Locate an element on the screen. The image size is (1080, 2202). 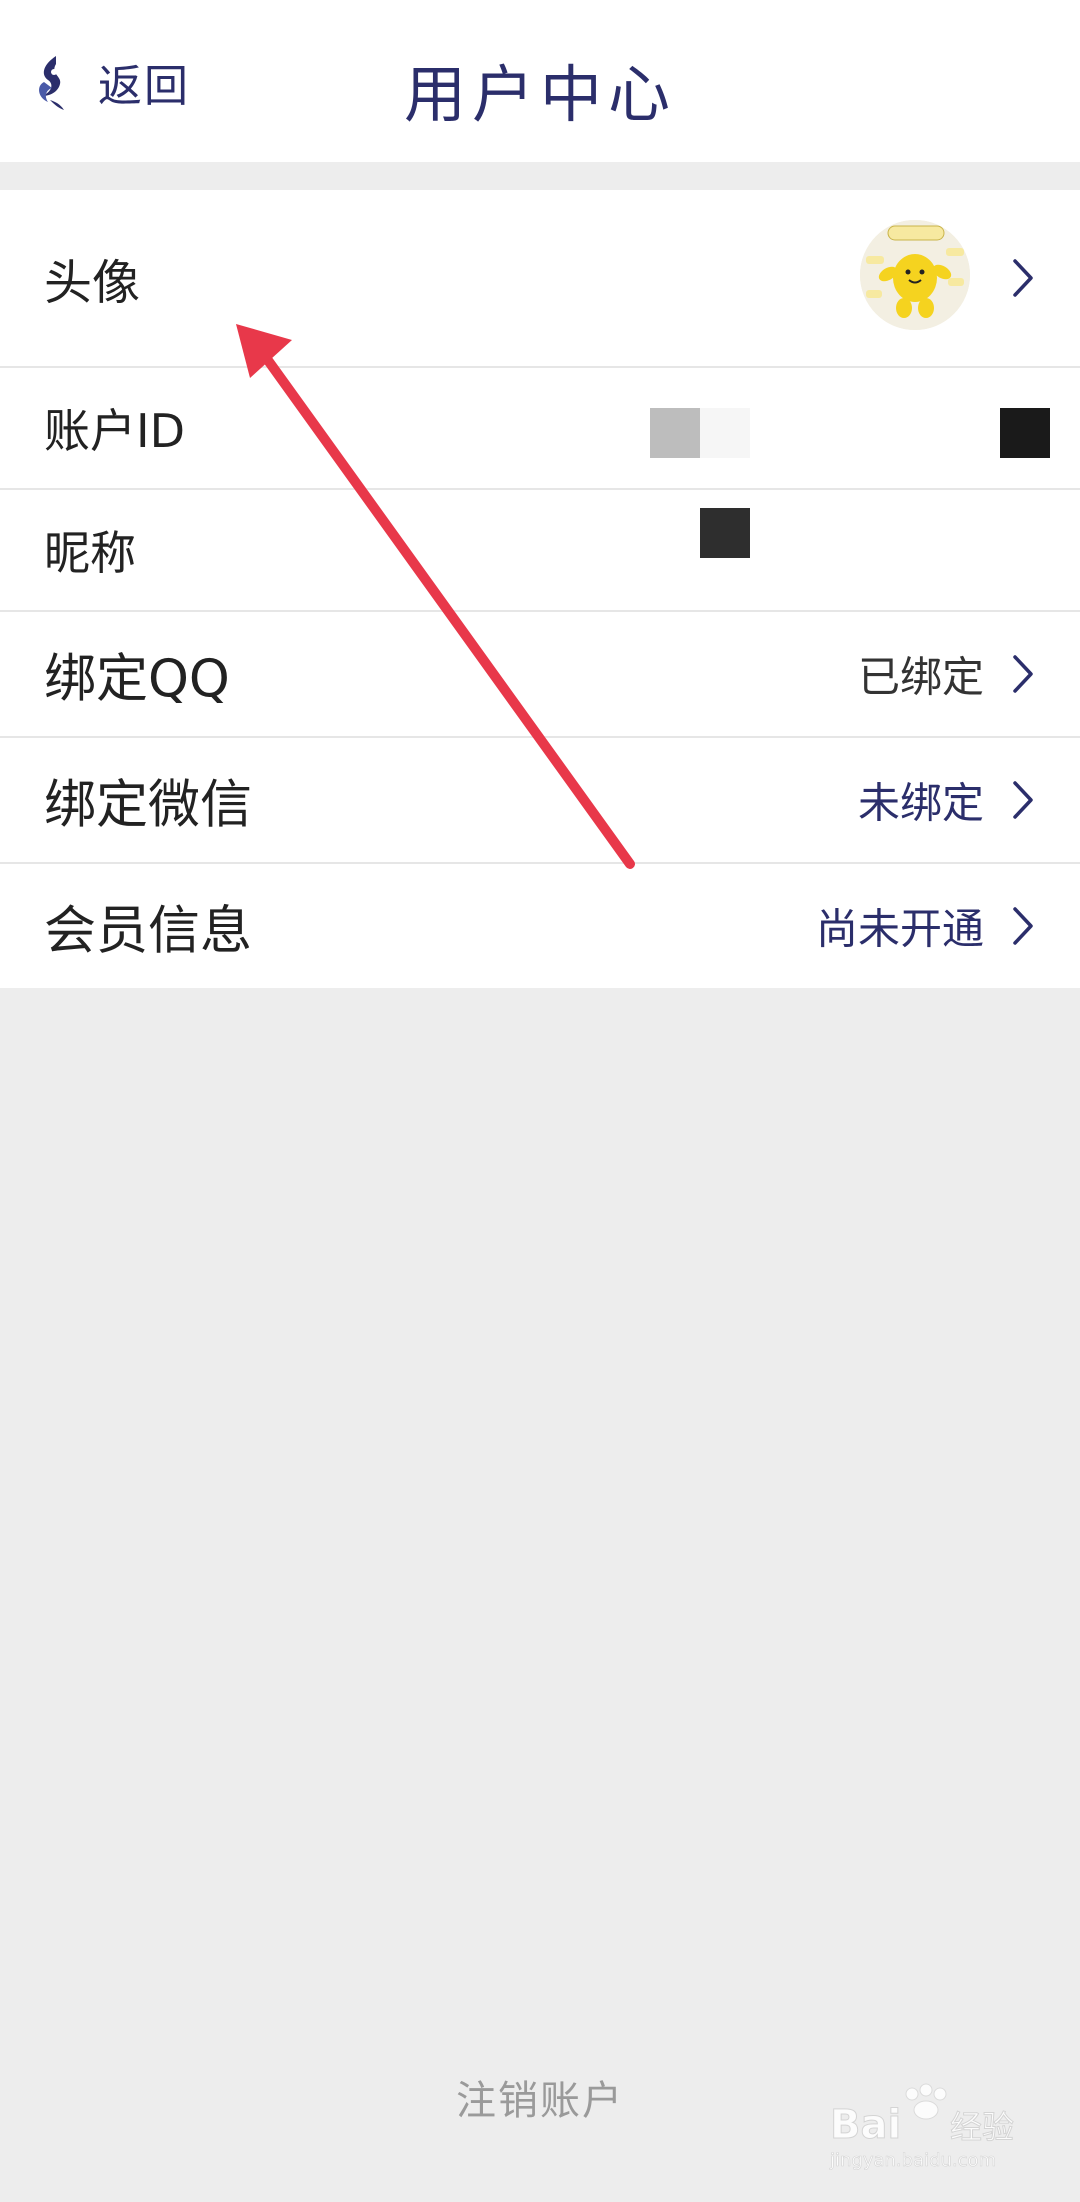
row-label-account-id: 账户ID is located at coordinates (114, 431).